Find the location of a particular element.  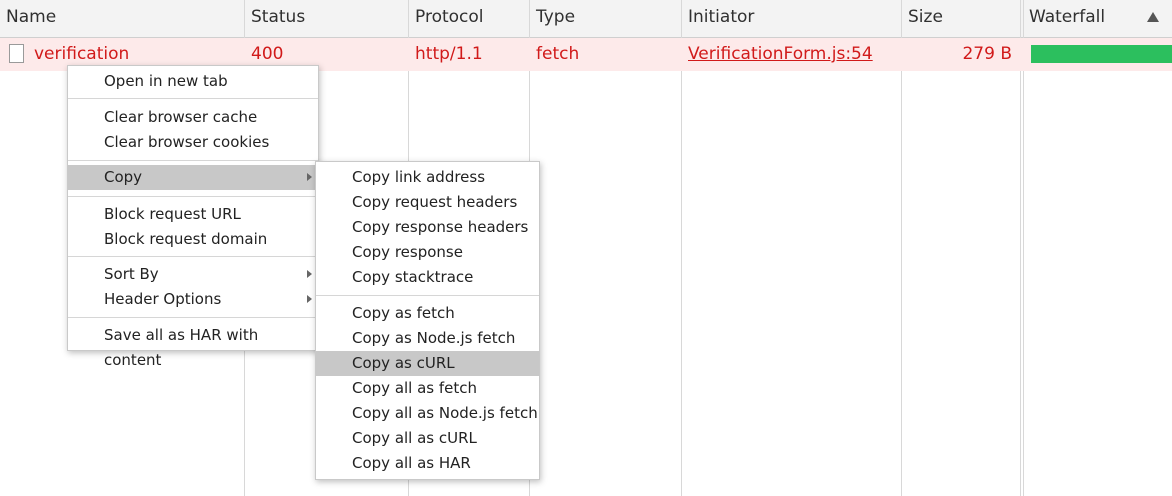

menu-item-clear-cookies: Clear browser cookies is located at coordinates (193, 142).